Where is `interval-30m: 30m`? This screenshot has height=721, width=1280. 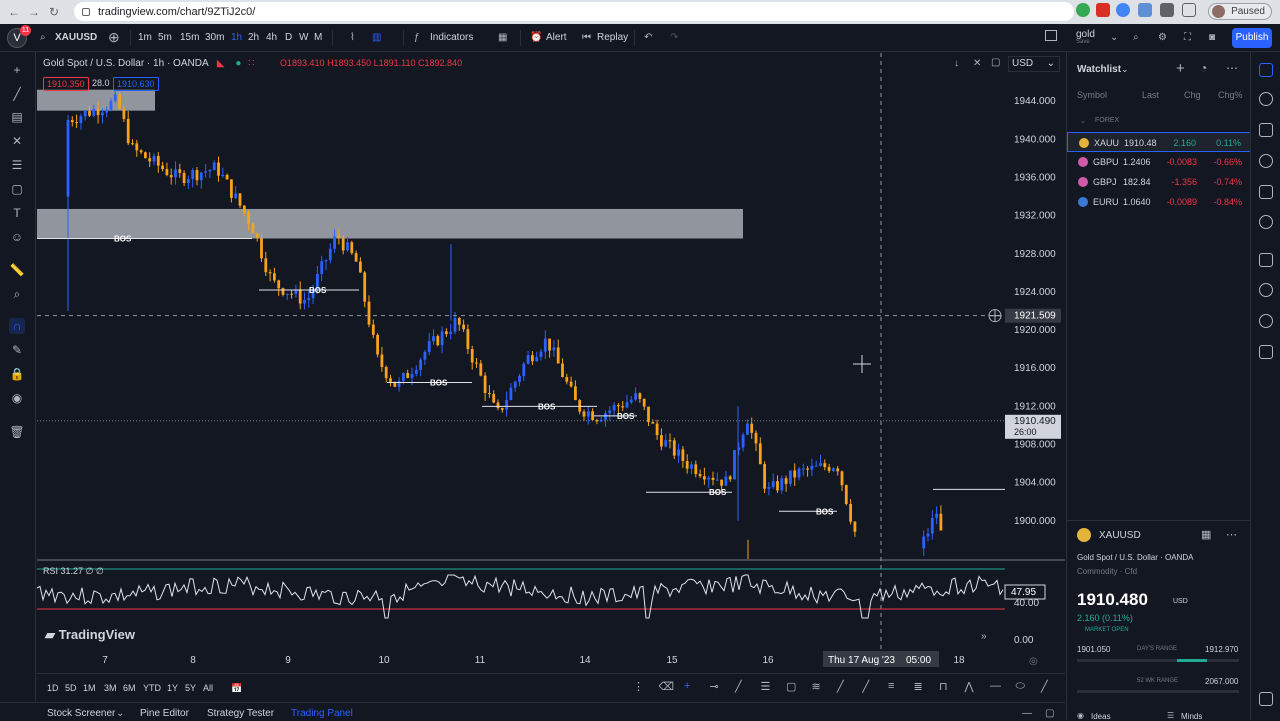
interval-30m: 30m is located at coordinates (214, 37).